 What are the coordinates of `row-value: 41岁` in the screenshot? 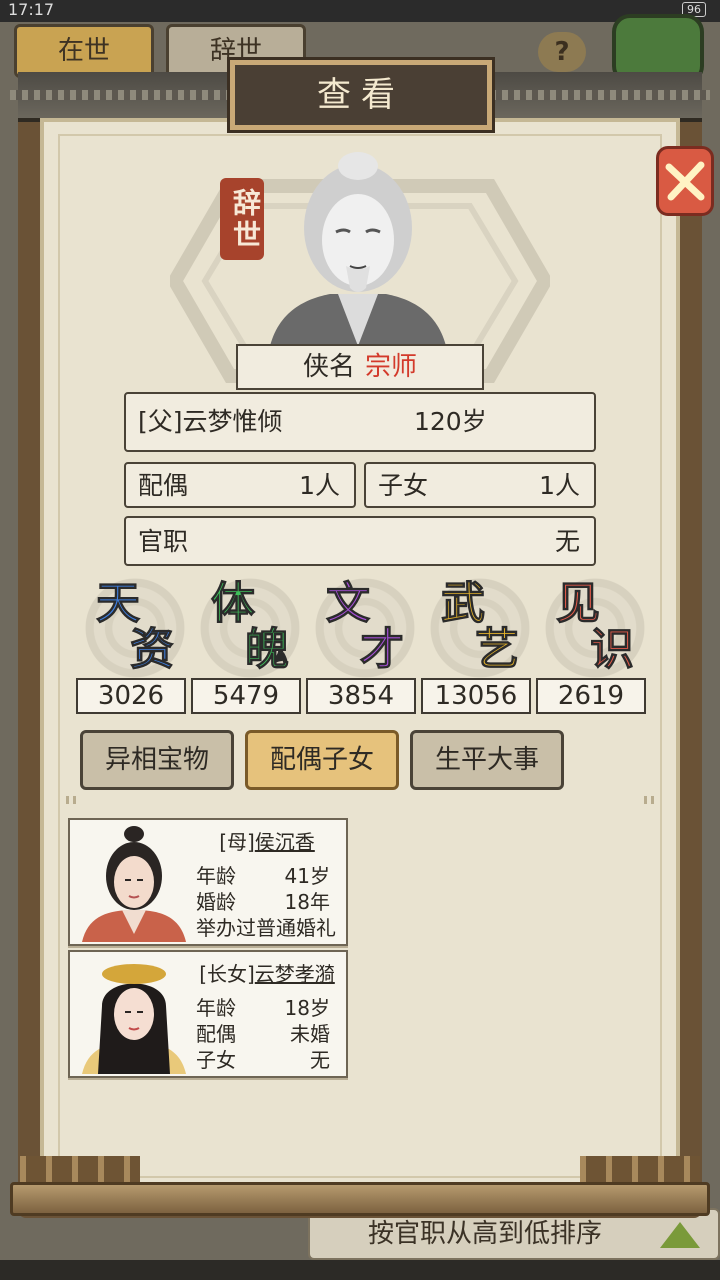 It's located at (307, 876).